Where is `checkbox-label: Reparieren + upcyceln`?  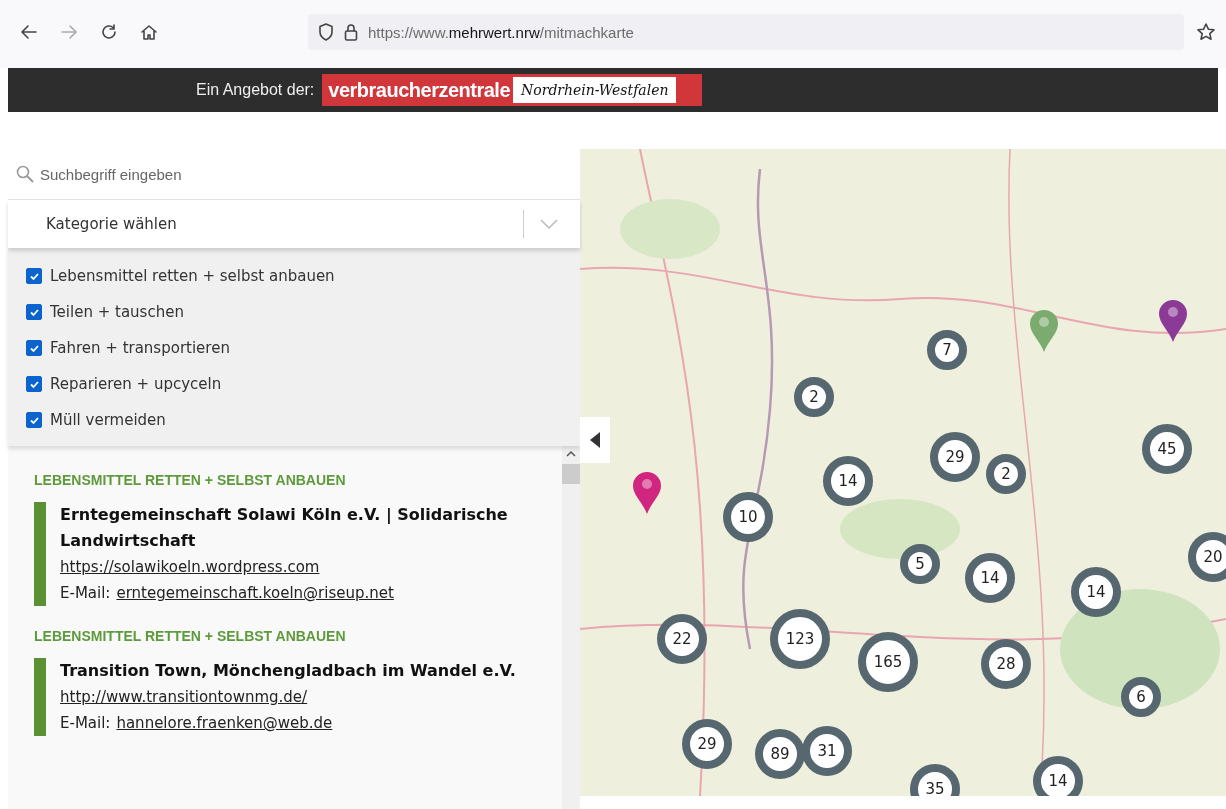
checkbox-label: Reparieren + upcyceln is located at coordinates (136, 384).